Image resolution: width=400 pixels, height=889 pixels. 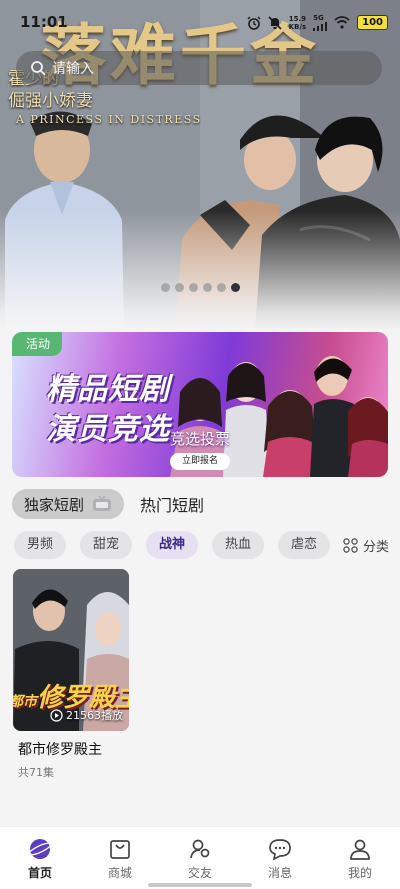 I want to click on play-count-text: 21563播放, so click(x=94, y=715).